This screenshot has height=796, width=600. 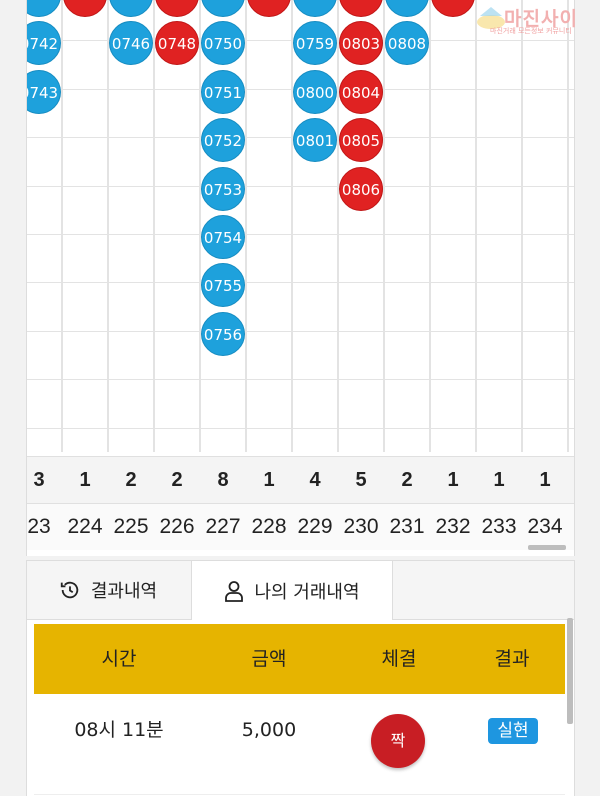 I want to click on column-count: 5, so click(x=361, y=480).